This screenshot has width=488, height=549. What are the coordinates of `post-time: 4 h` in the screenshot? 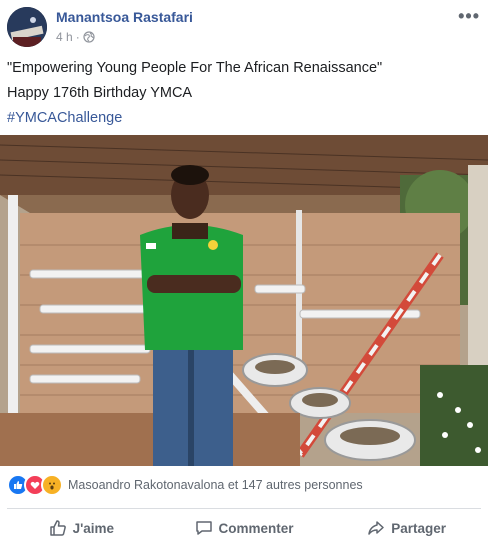 It's located at (64, 37).